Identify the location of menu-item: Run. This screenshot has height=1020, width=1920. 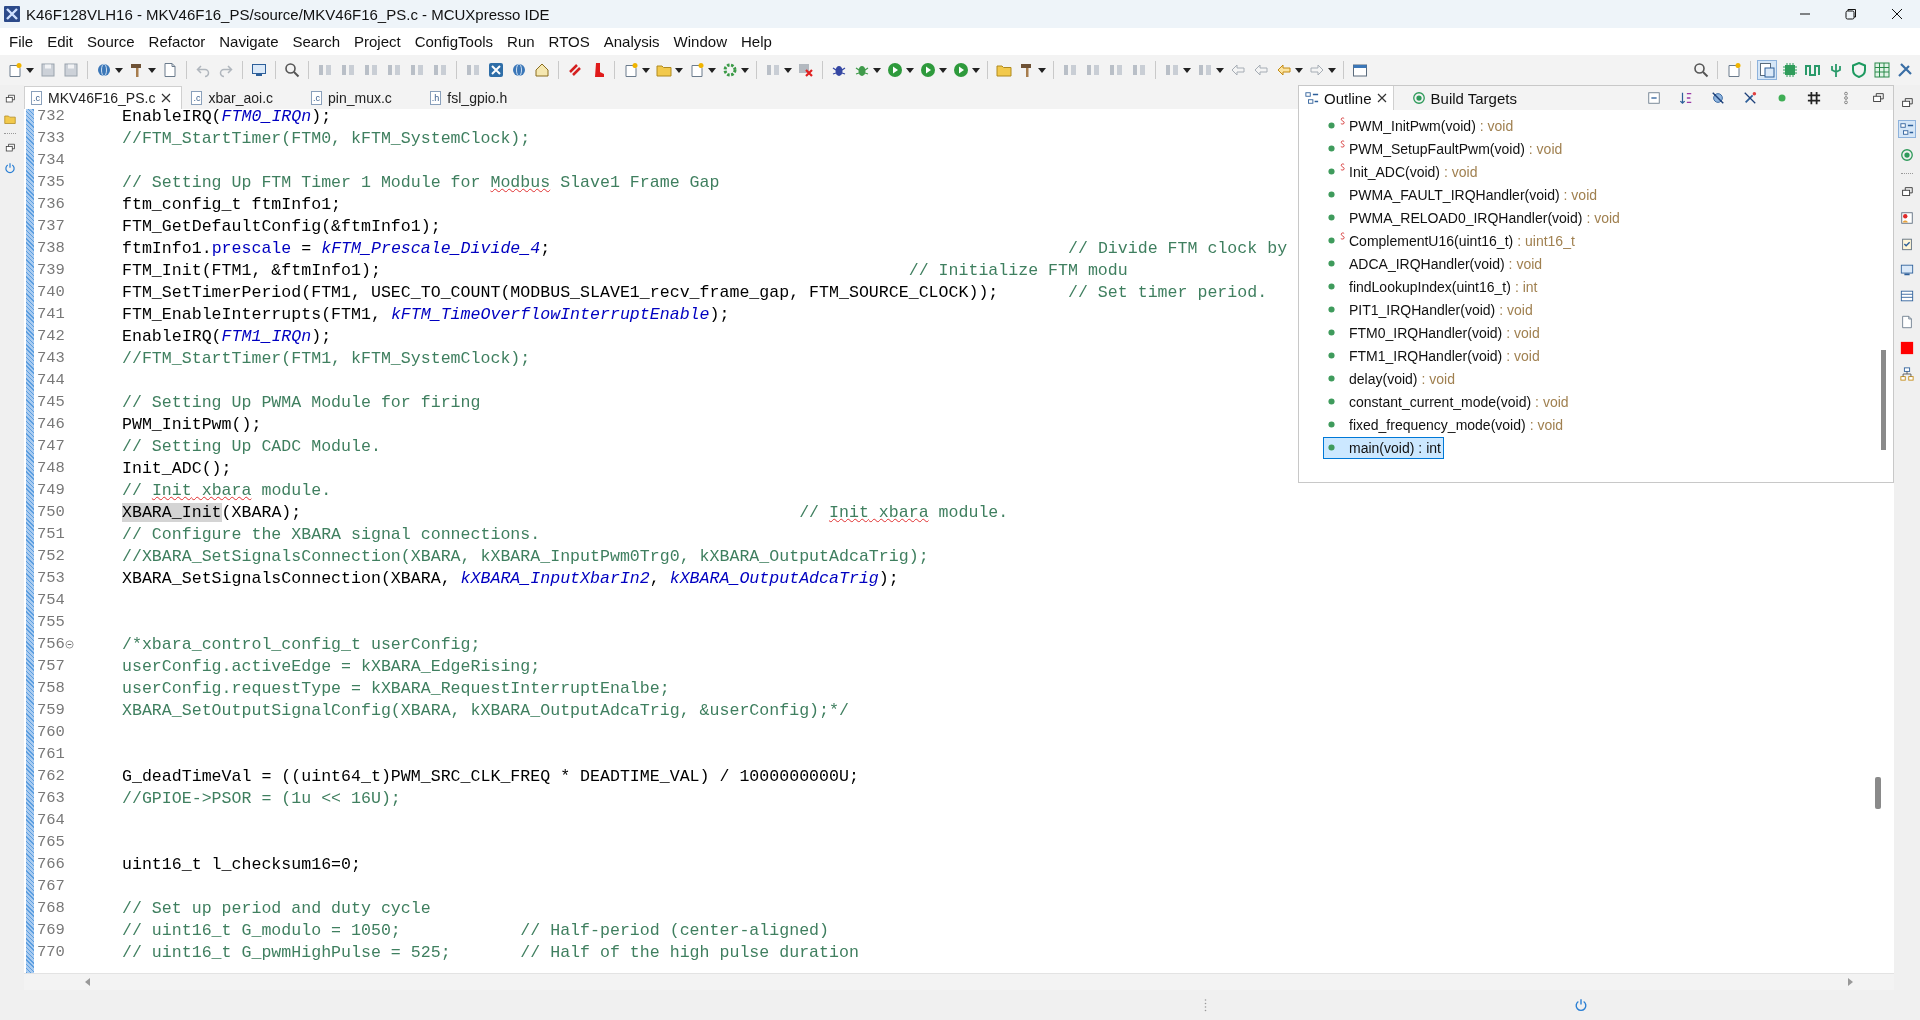
(521, 41).